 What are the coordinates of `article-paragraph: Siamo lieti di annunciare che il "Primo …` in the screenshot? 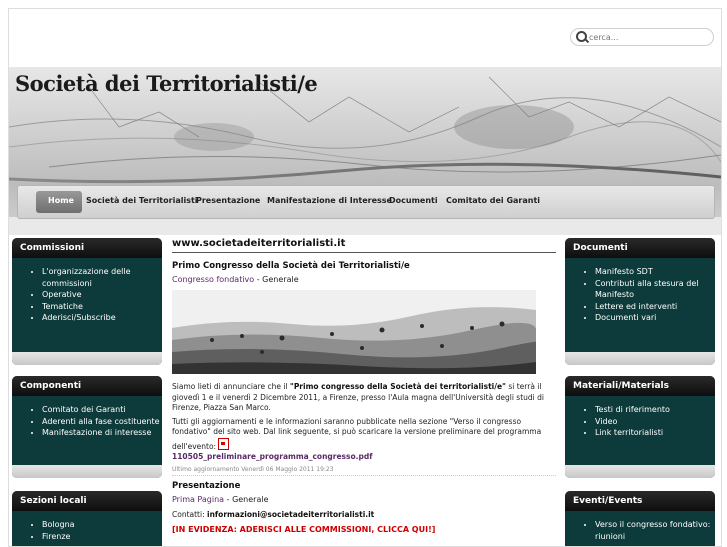 It's located at (364, 398).